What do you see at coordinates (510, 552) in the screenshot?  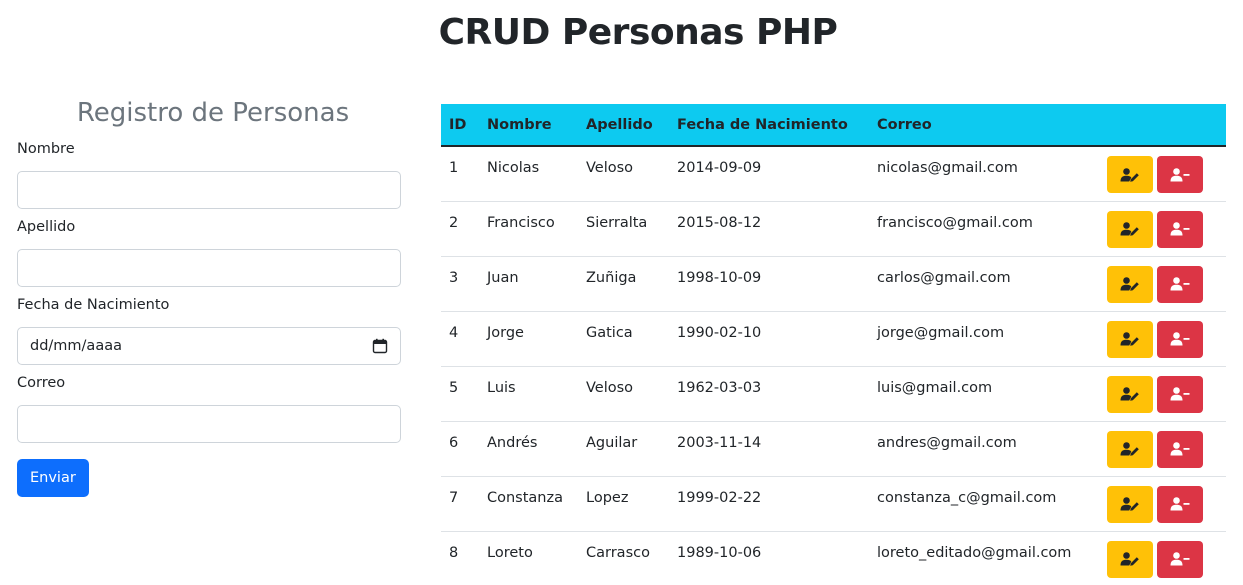 I see `cell-nombre: Loreto` at bounding box center [510, 552].